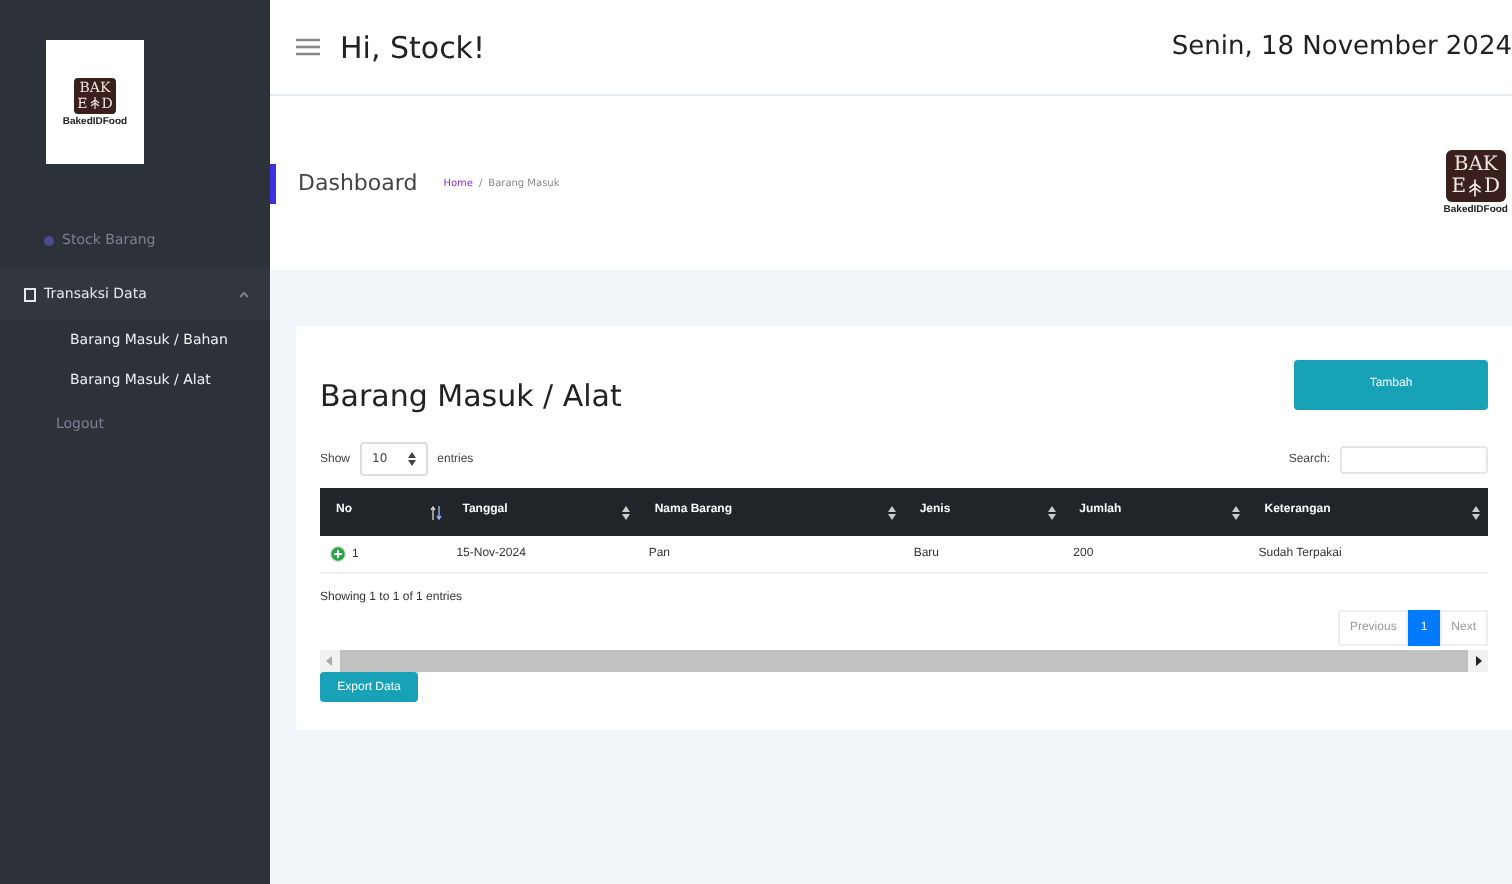 The width and height of the screenshot is (1512, 884). What do you see at coordinates (1341, 47) in the screenshot?
I see `date-text: Senin, 18 November 2024` at bounding box center [1341, 47].